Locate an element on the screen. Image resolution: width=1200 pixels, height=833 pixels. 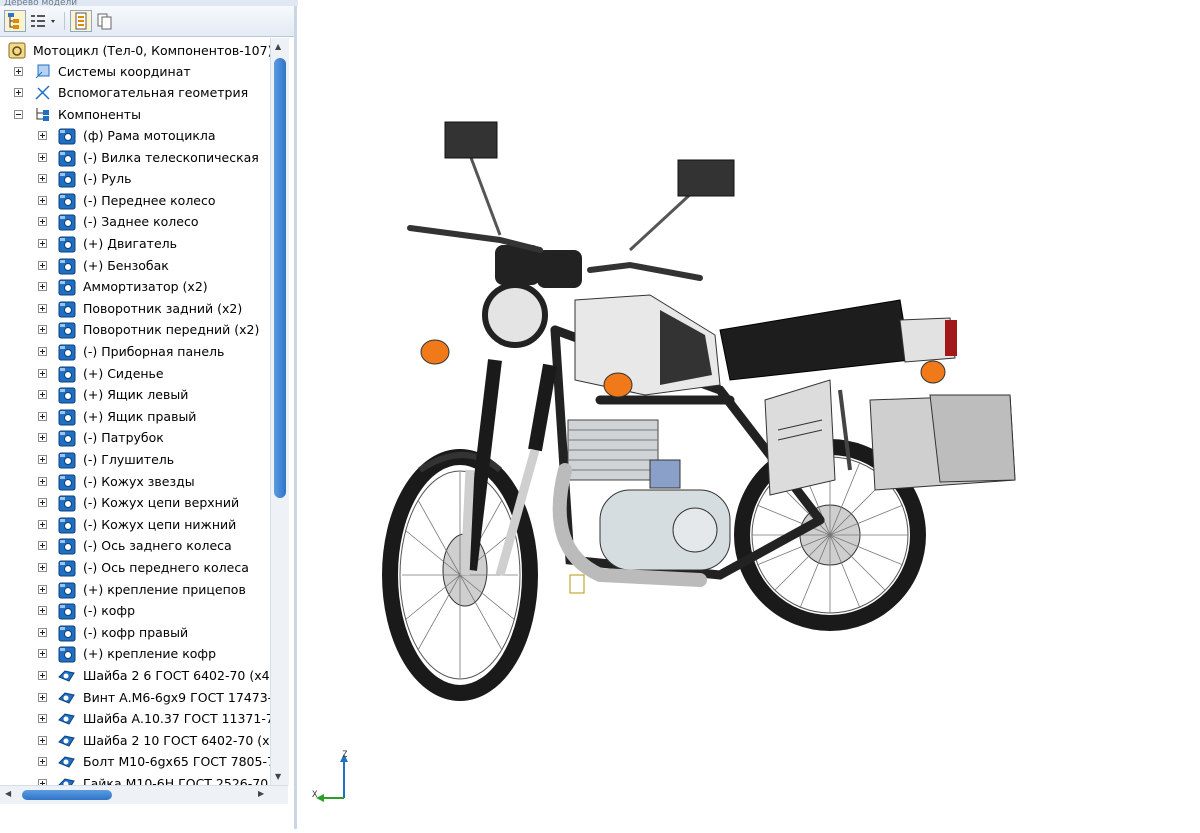
tree-item-component: Болт М10-6gx65 ГОСТ 7805-70 is located at coordinates (135, 761).